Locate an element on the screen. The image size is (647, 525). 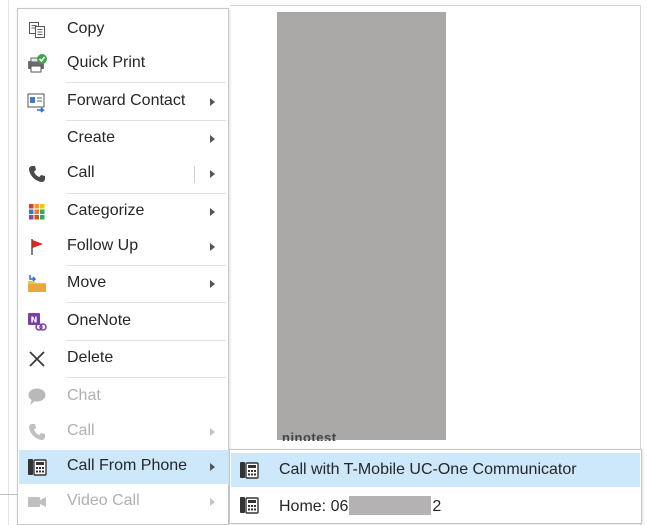
redacted-phone-digits is located at coordinates (390, 505).